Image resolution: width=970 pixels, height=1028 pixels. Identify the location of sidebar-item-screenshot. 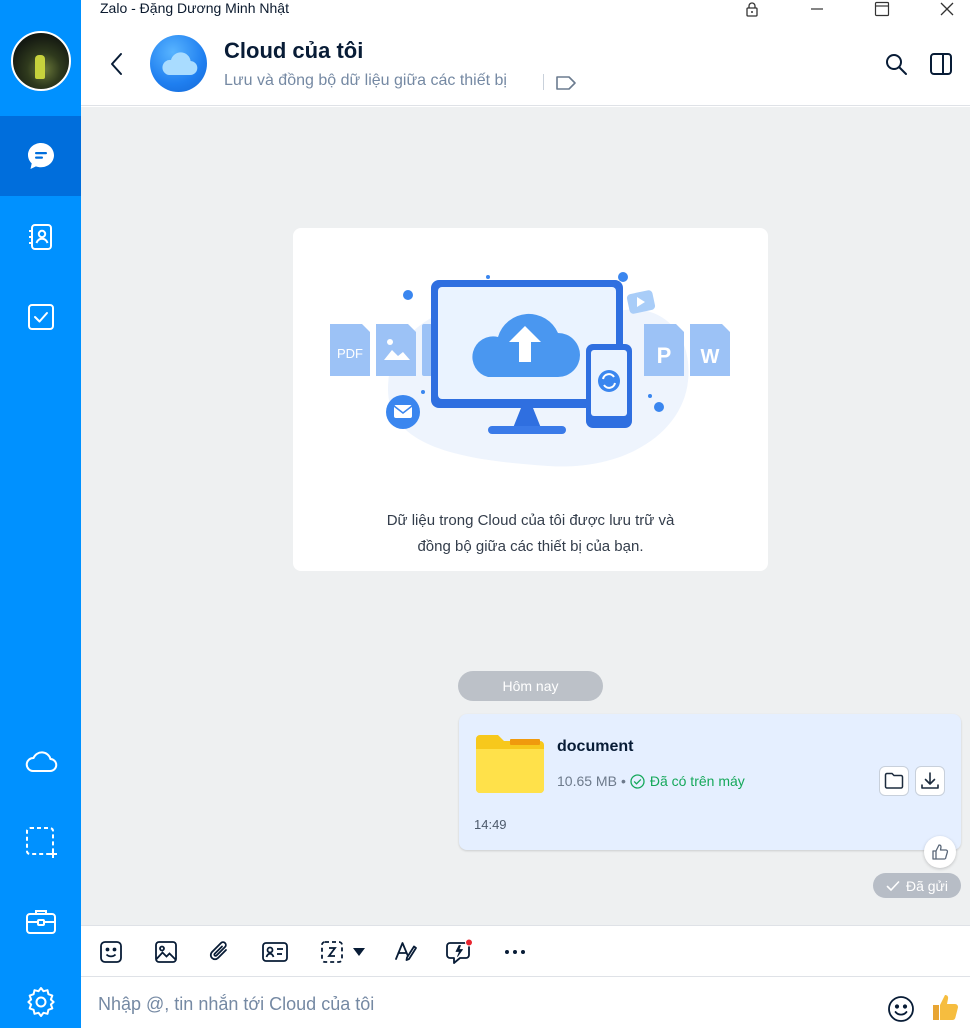
(40, 842).